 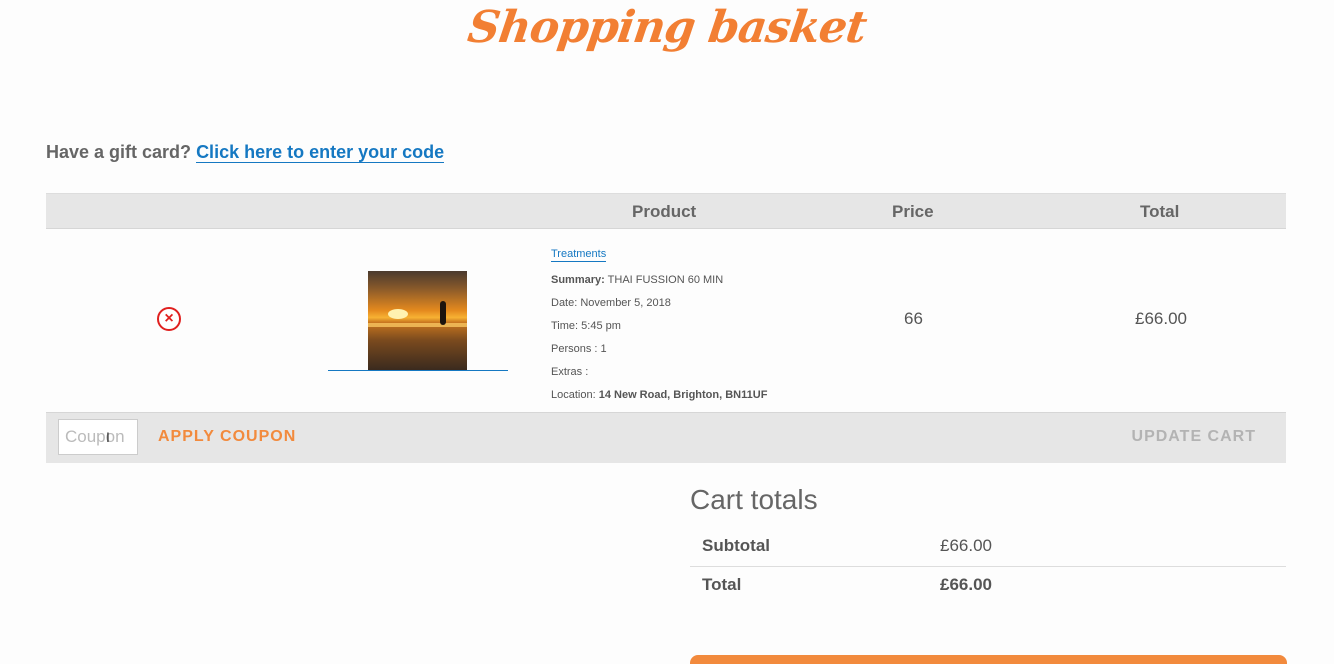 What do you see at coordinates (579, 349) in the screenshot?
I see `persons-line: Persons : 1` at bounding box center [579, 349].